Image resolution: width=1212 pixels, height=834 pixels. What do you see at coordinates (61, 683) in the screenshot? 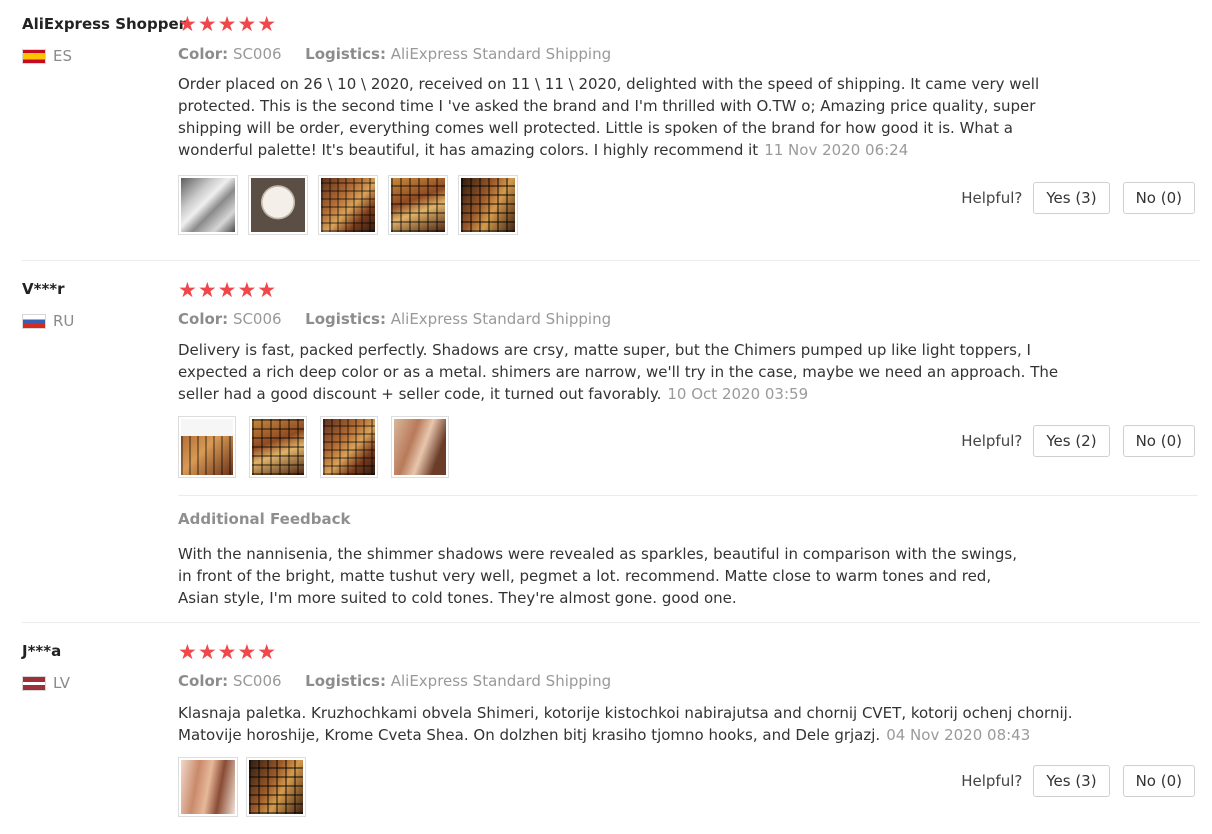
I see `country-code: LV` at bounding box center [61, 683].